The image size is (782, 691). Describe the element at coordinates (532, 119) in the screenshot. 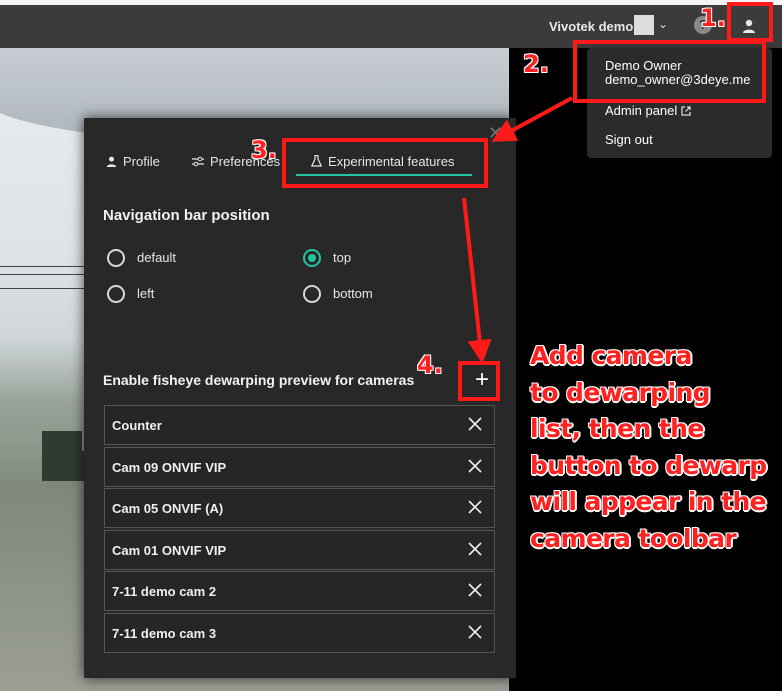

I see `annotation-arrow-to-tab` at that location.